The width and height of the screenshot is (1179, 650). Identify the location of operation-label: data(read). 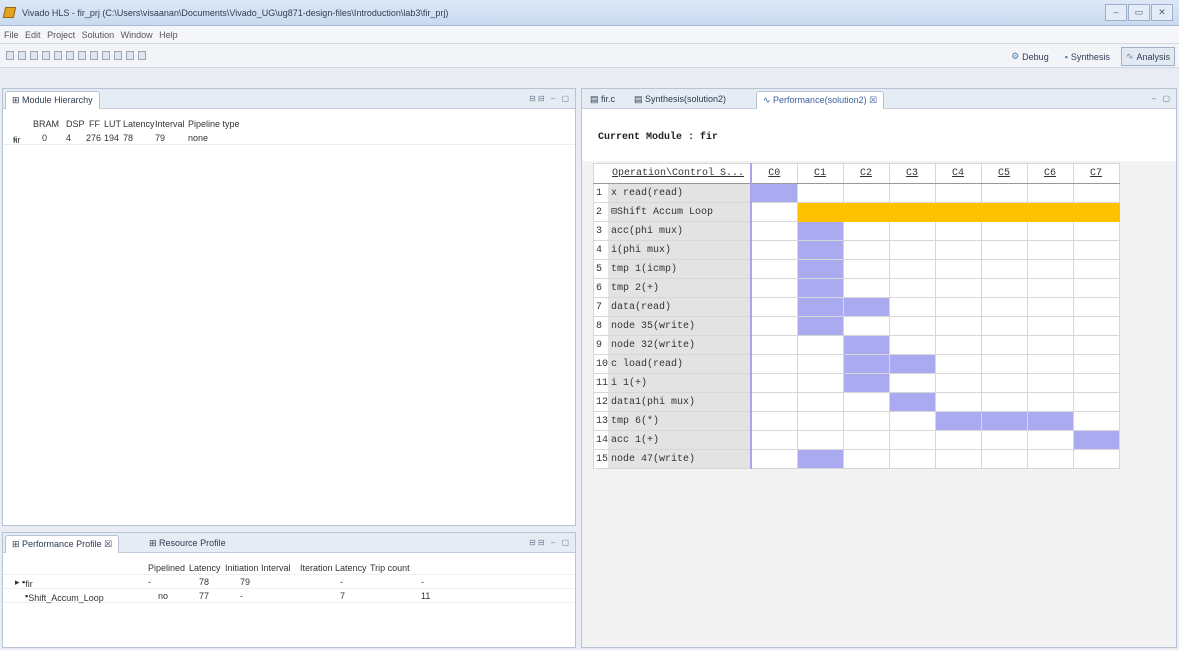
(680, 307).